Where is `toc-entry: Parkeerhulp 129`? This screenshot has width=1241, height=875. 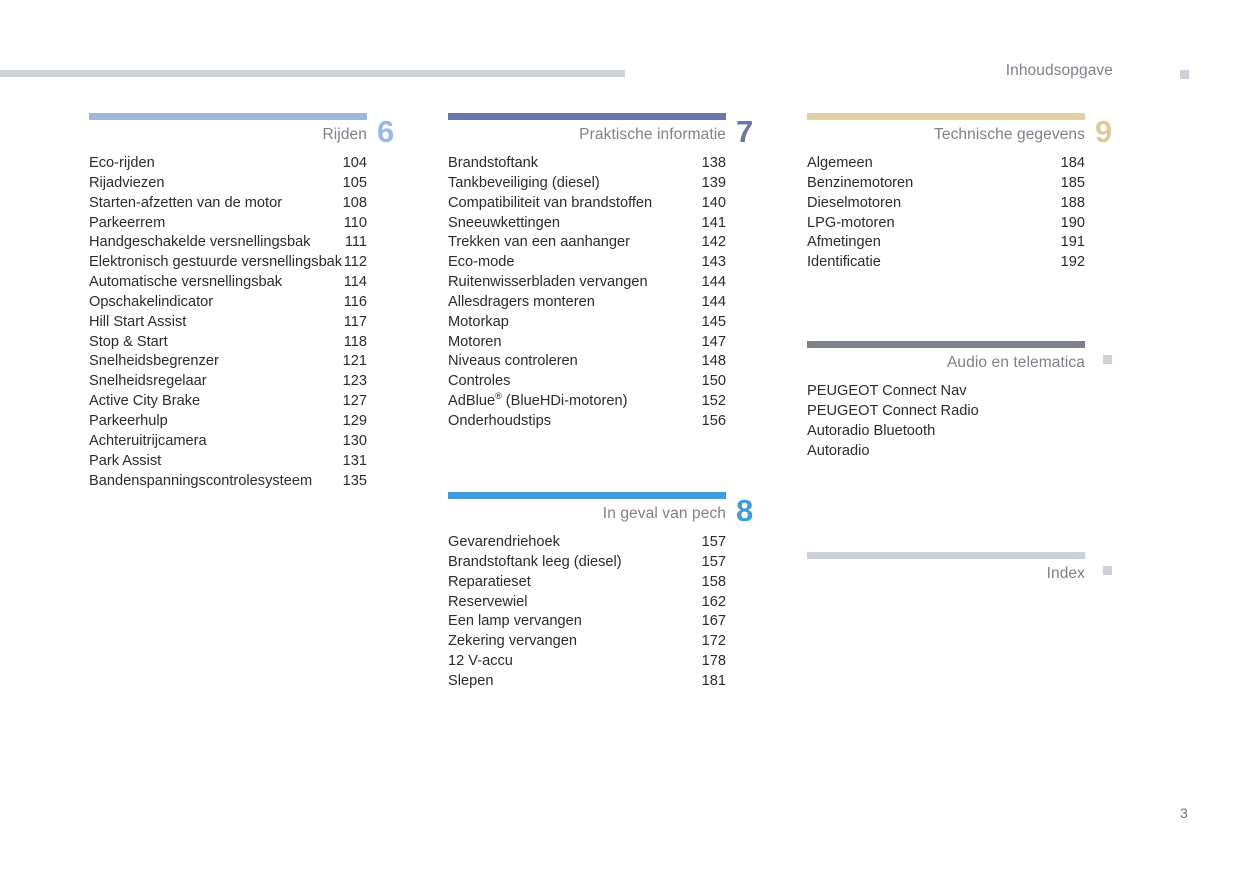
toc-entry: Parkeerhulp 129 is located at coordinates (251, 423).